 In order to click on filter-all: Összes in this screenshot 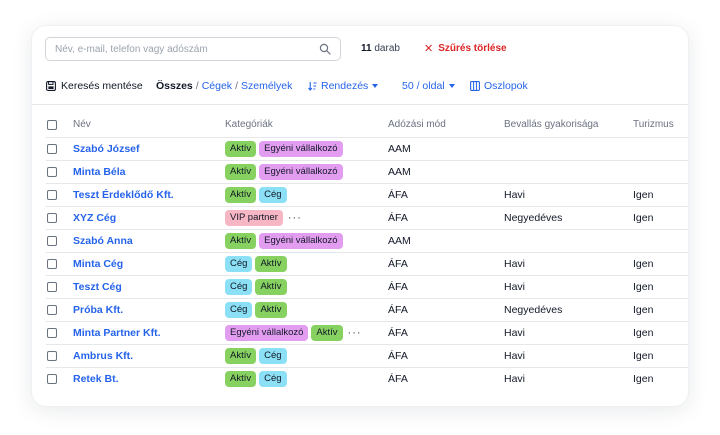, I will do `click(174, 86)`.